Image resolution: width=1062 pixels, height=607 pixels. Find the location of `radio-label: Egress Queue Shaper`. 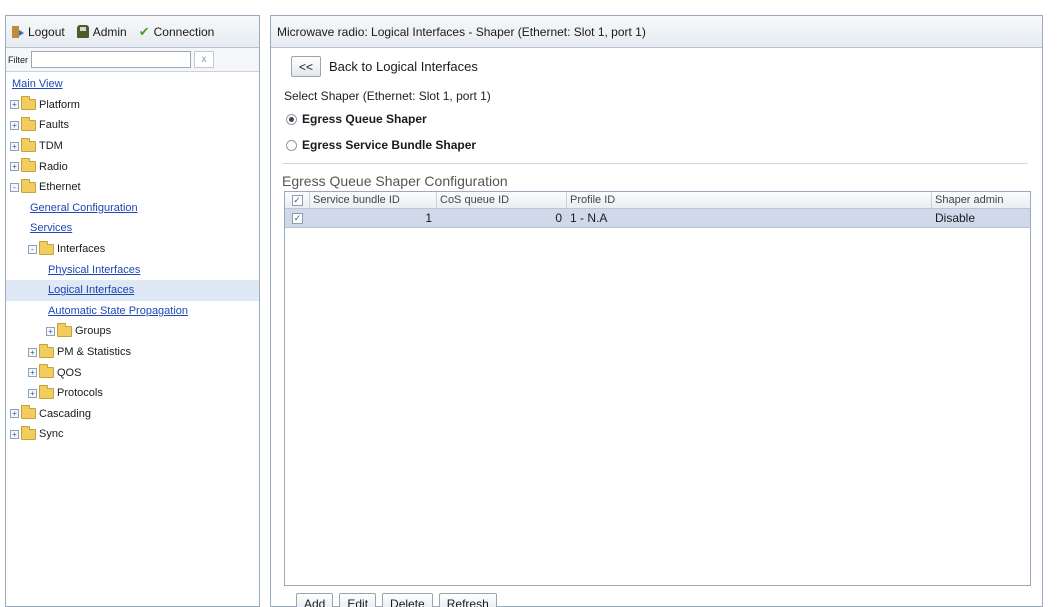

radio-label: Egress Queue Shaper is located at coordinates (364, 119).